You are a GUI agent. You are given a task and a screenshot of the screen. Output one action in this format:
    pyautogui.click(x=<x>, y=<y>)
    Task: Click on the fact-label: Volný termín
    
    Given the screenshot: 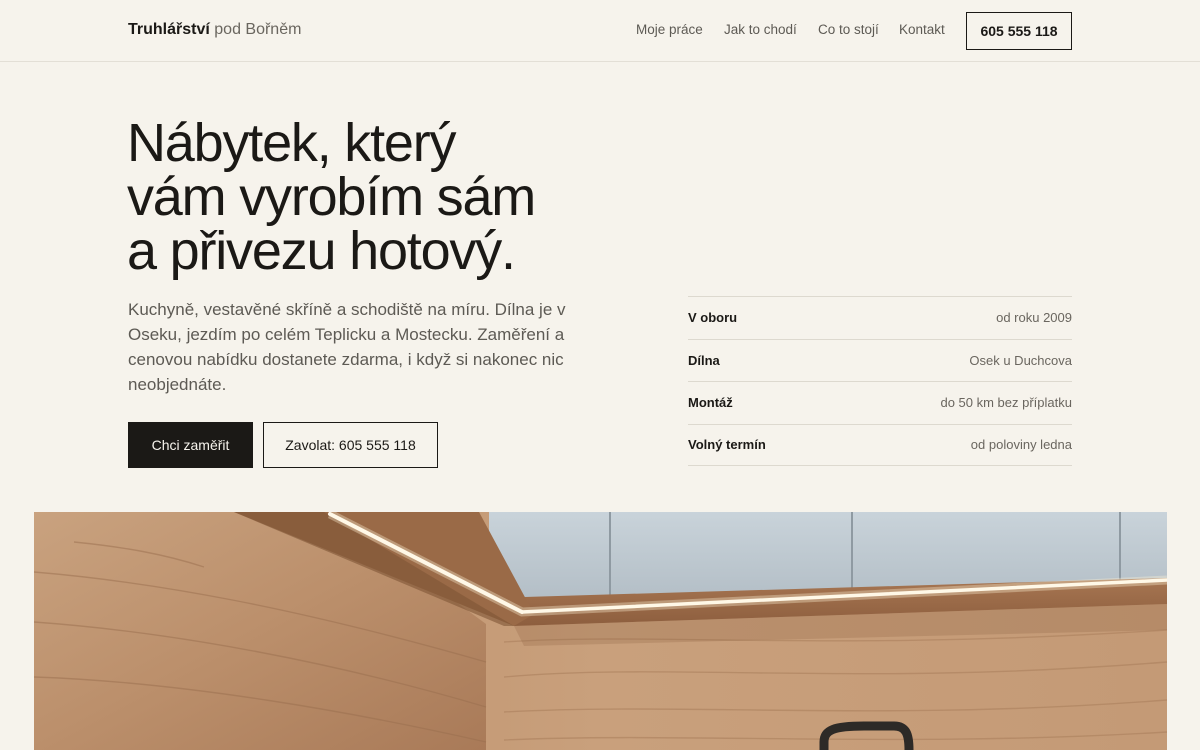 What is the action you would take?
    pyautogui.click(x=727, y=445)
    